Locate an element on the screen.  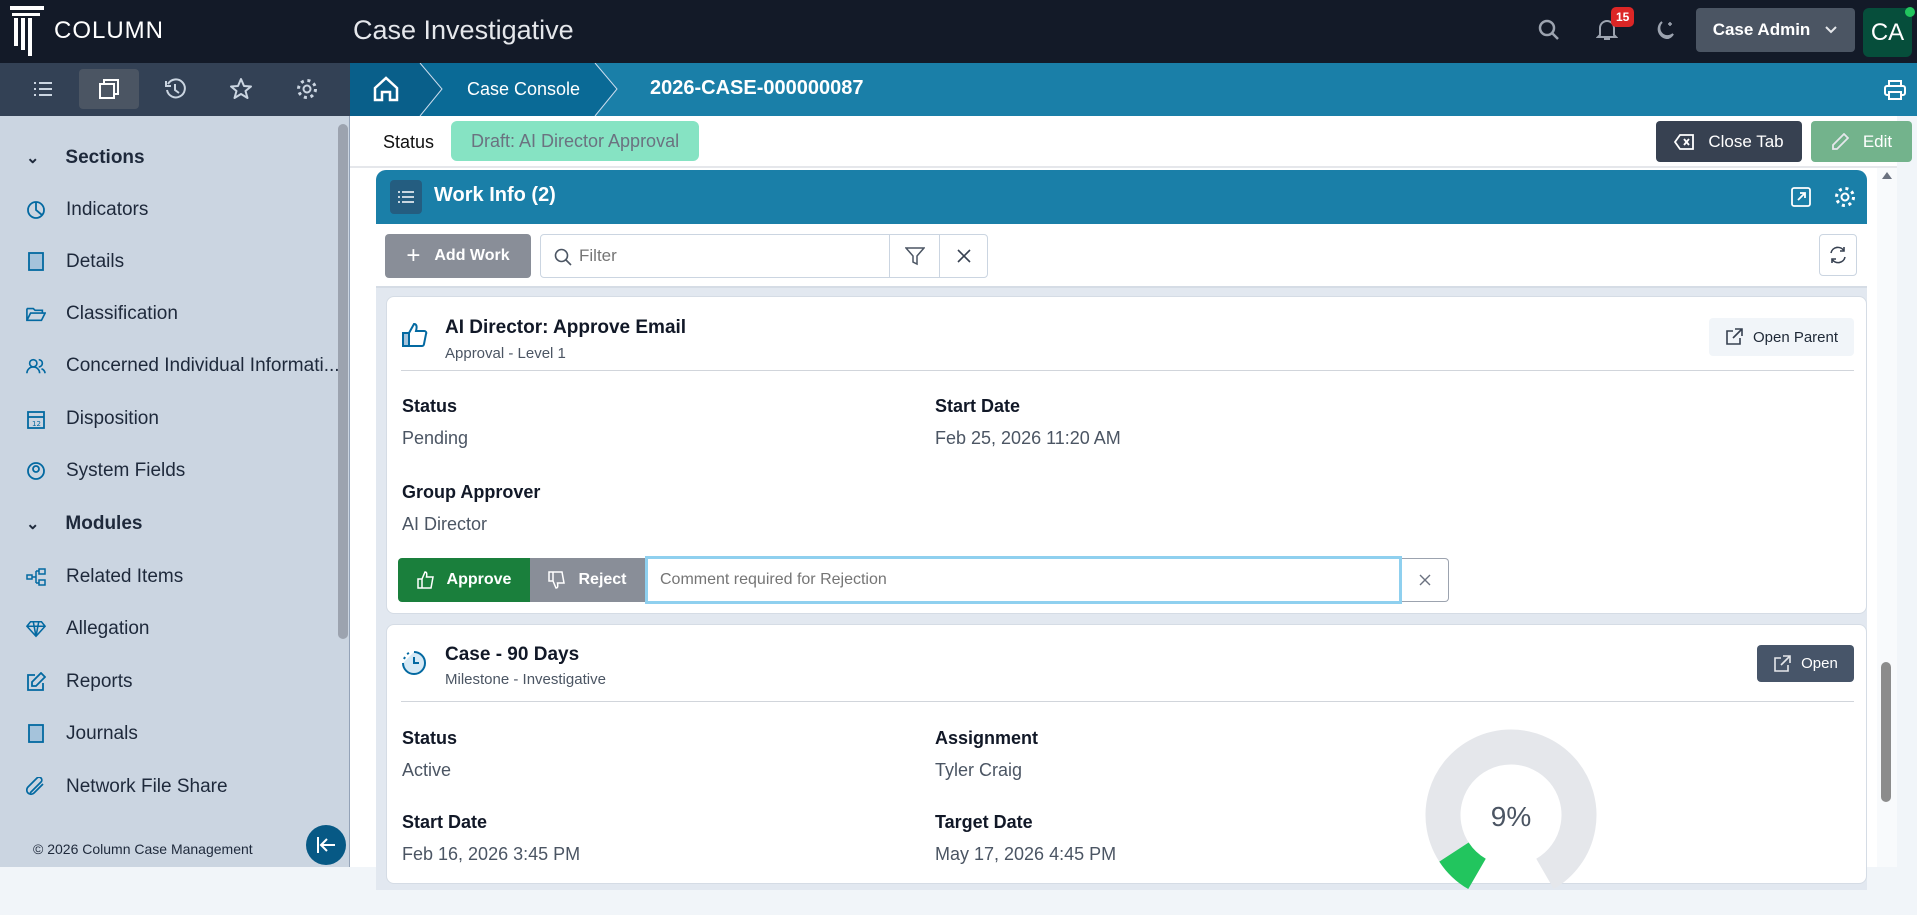
history-button is located at coordinates (175, 89).